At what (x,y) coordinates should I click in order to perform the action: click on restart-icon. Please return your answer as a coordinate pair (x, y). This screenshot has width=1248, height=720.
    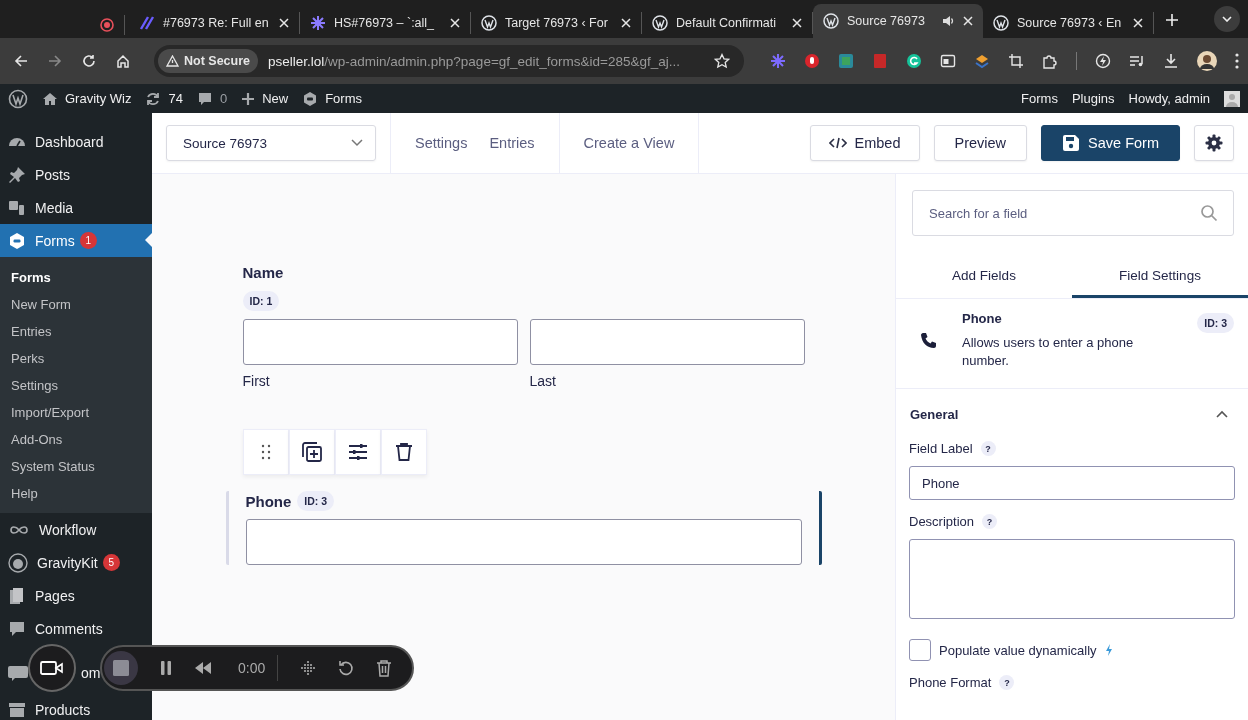
    Looking at the image, I should click on (346, 668).